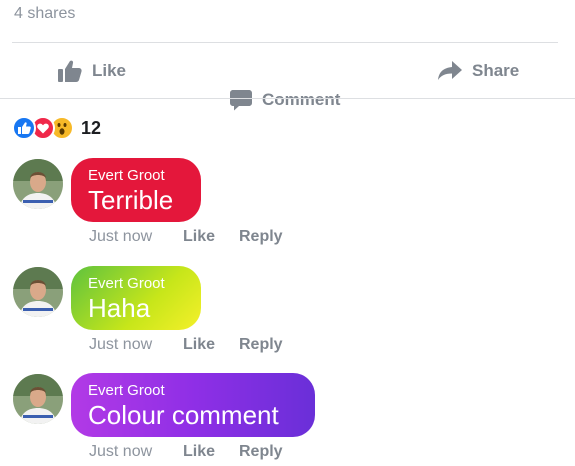 The height and width of the screenshot is (466, 575). What do you see at coordinates (241, 100) in the screenshot?
I see `speech-bubble-icon` at bounding box center [241, 100].